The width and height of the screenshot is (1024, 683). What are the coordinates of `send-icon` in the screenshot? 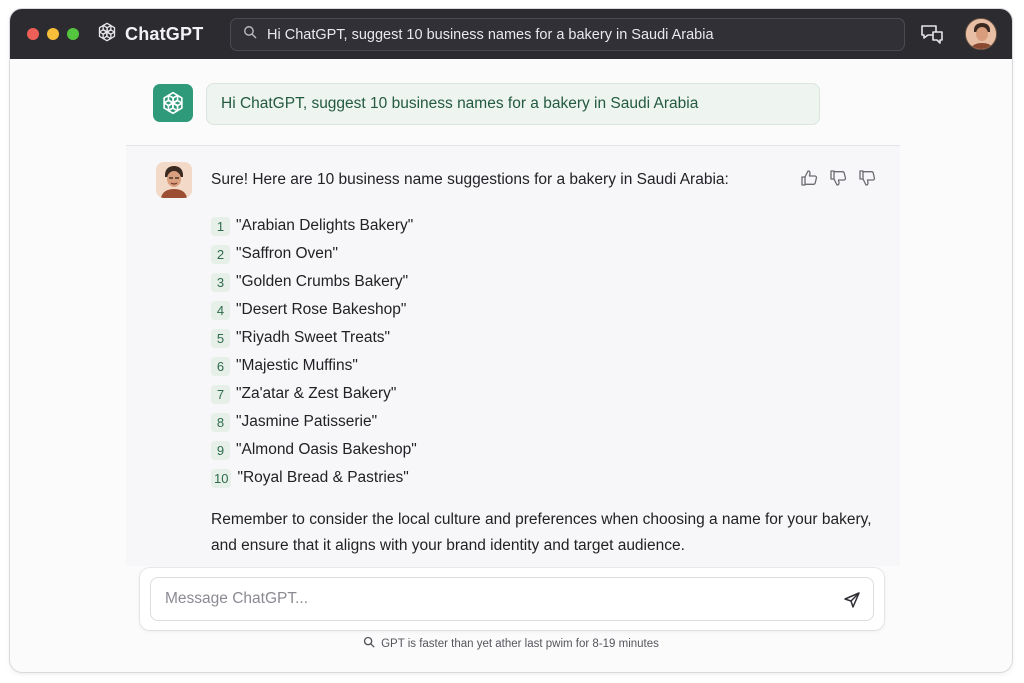 It's located at (852, 600).